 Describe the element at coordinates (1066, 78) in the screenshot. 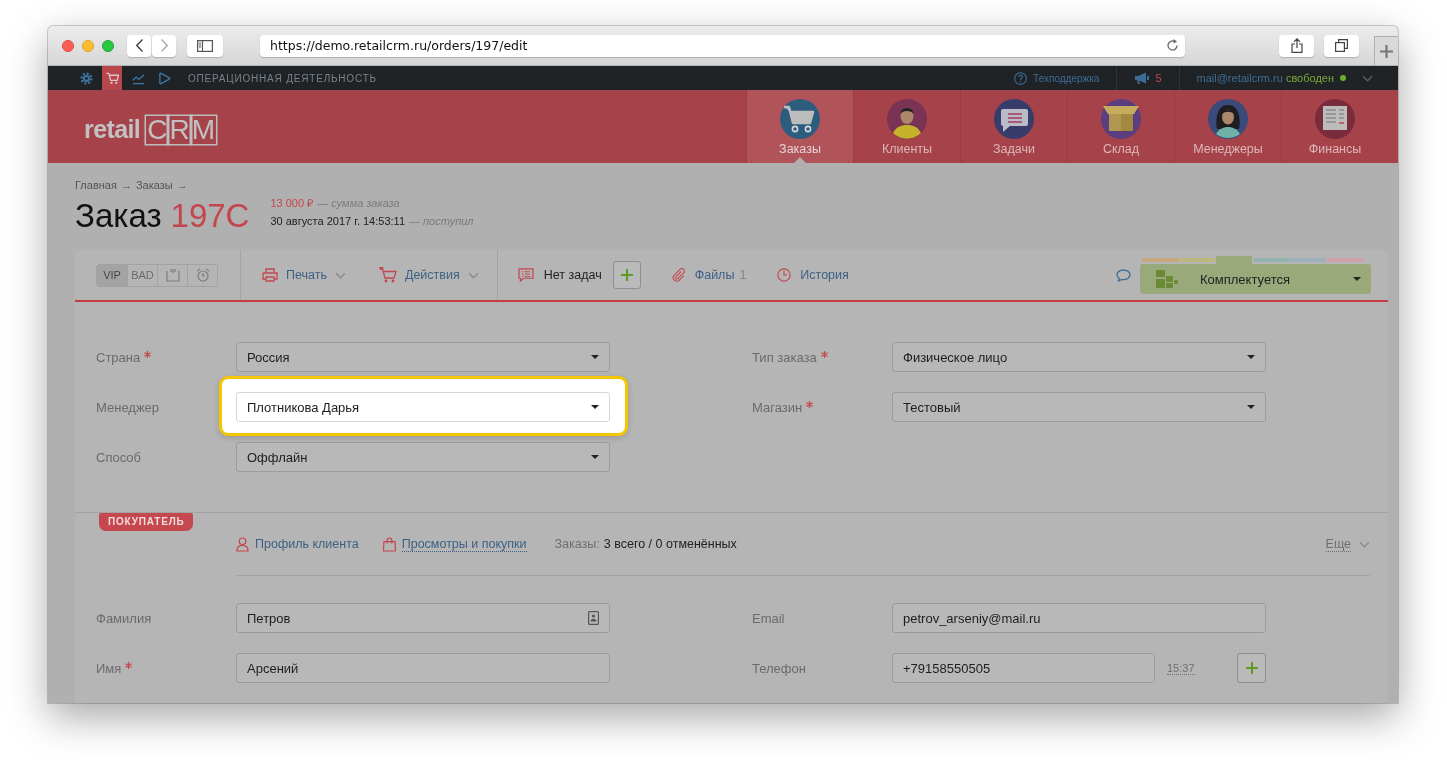

I see `support-link: Техподдержка` at that location.